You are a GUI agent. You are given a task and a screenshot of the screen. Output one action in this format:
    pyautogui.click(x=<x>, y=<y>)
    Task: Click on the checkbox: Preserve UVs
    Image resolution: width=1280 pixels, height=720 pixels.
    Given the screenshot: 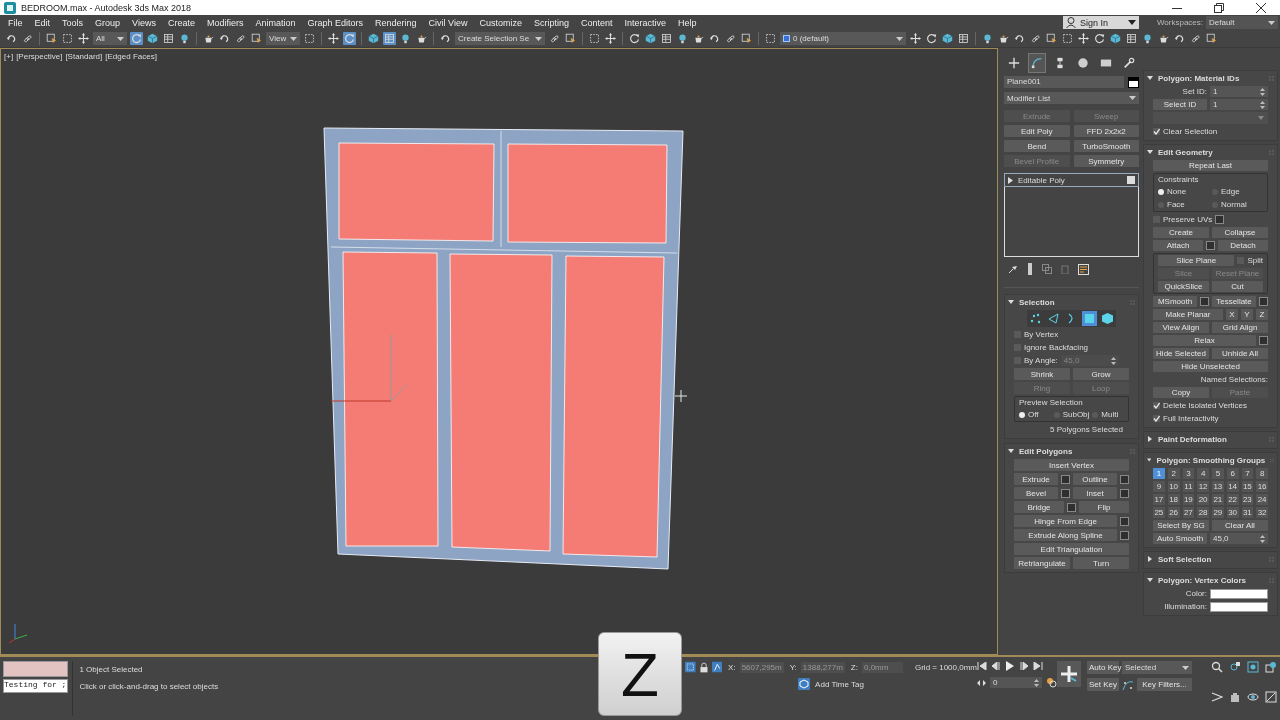 What is the action you would take?
    pyautogui.click(x=1183, y=219)
    